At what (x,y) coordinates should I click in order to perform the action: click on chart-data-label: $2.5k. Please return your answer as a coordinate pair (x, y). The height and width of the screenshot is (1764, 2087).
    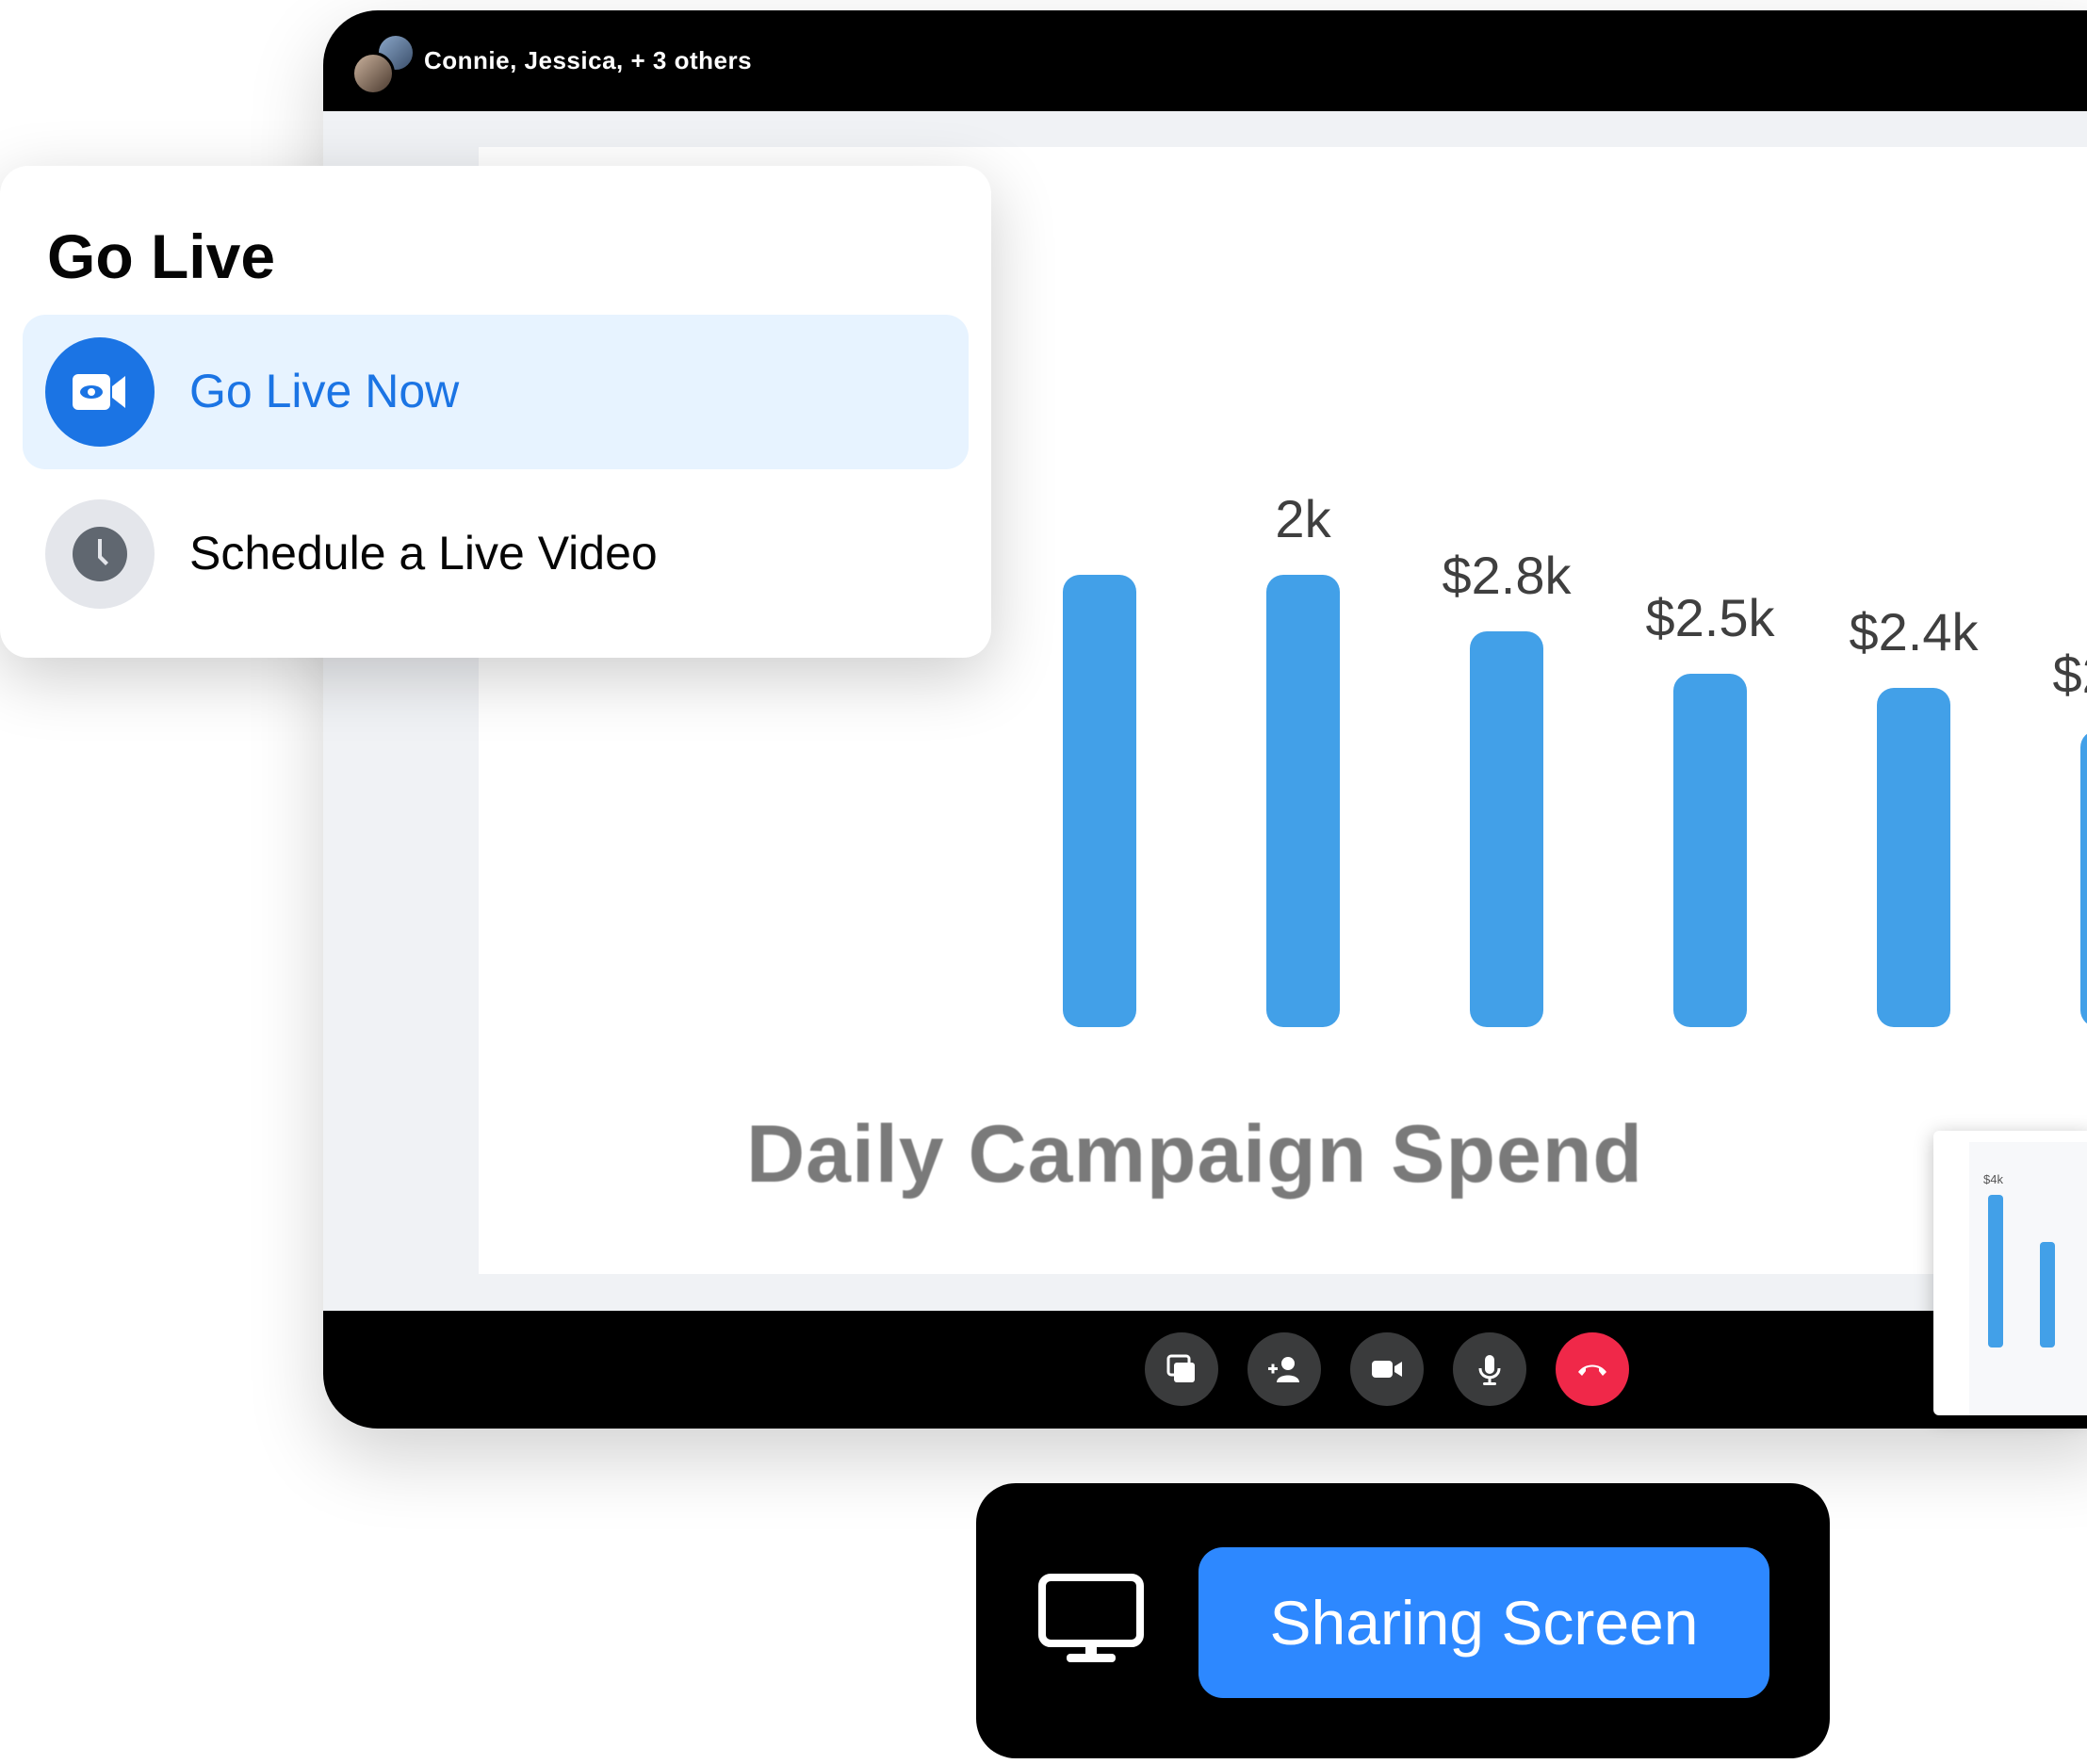
    Looking at the image, I should click on (1711, 617).